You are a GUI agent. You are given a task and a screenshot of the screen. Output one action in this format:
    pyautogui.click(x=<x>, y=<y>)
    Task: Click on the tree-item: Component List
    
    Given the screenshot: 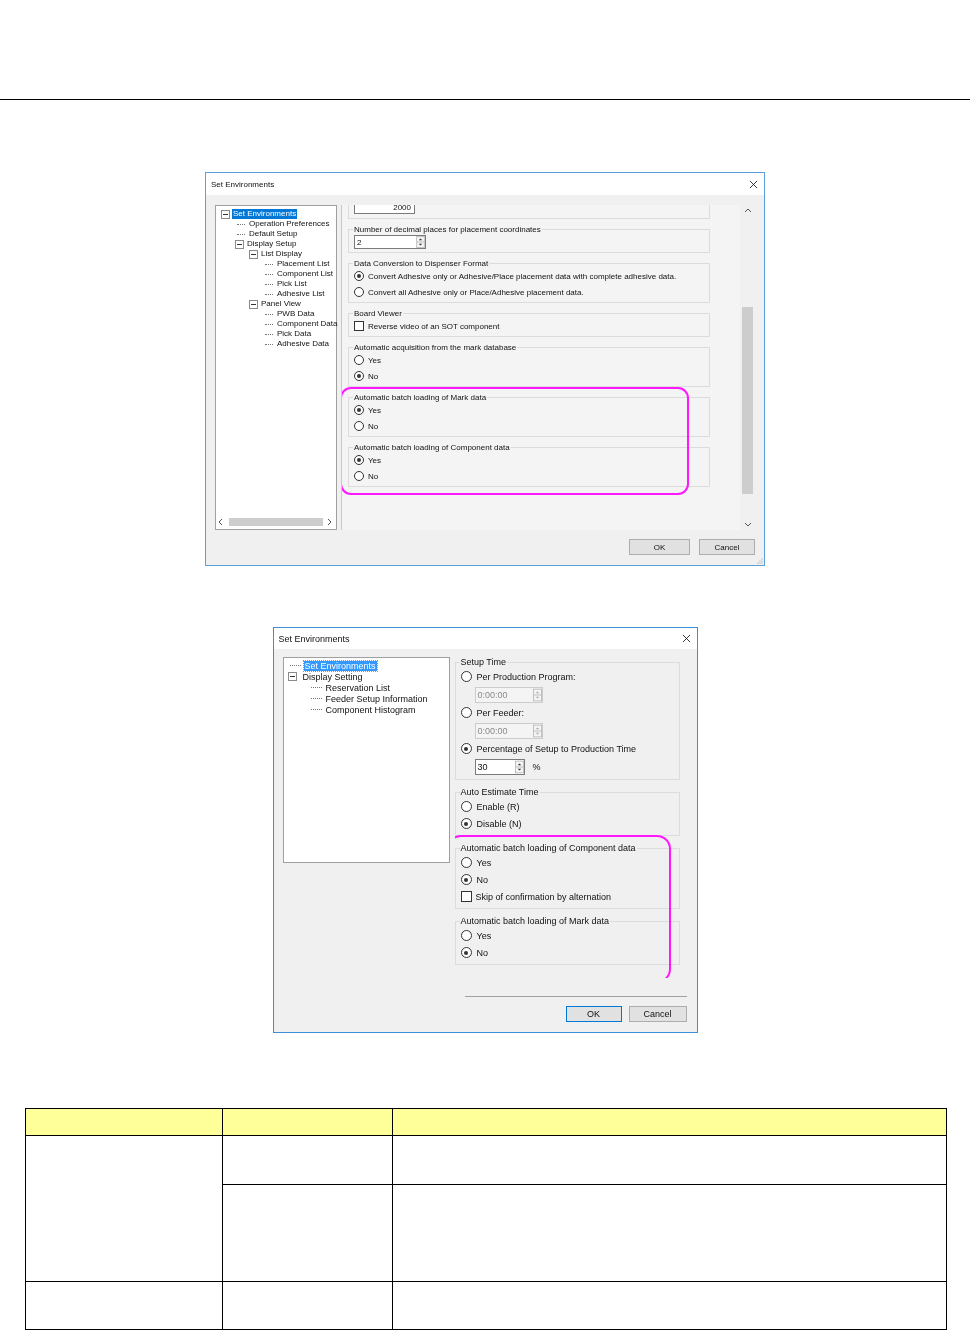 What is the action you would take?
    pyautogui.click(x=305, y=274)
    